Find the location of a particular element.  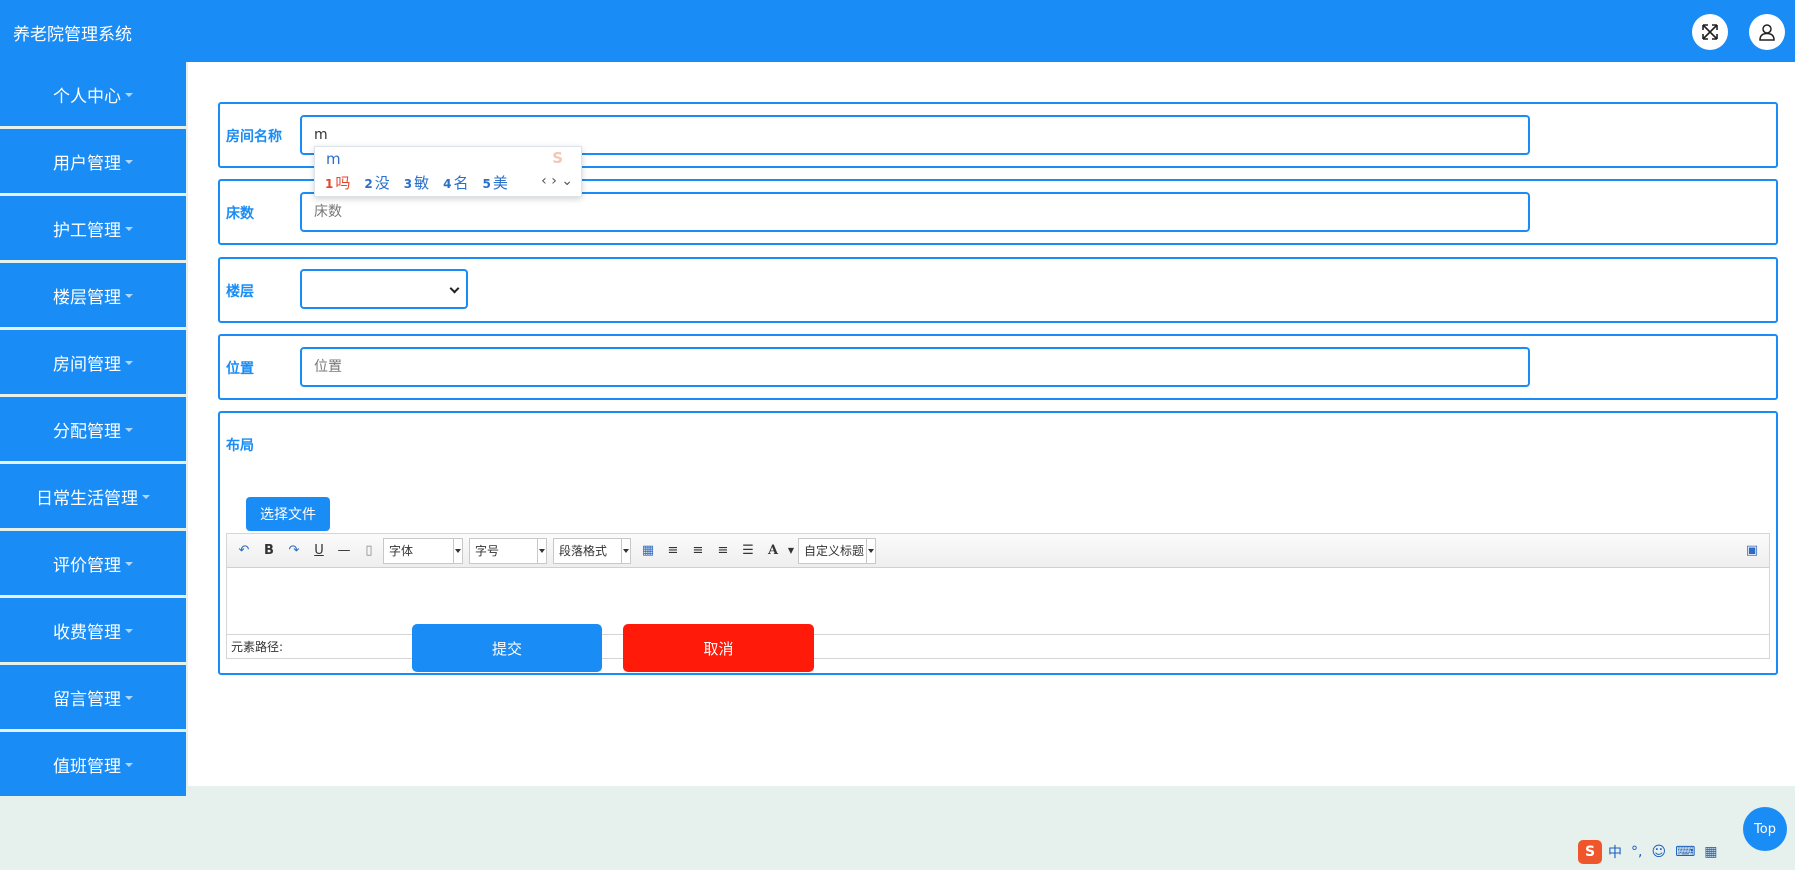

font-size-combo: 字号 is located at coordinates (508, 550).